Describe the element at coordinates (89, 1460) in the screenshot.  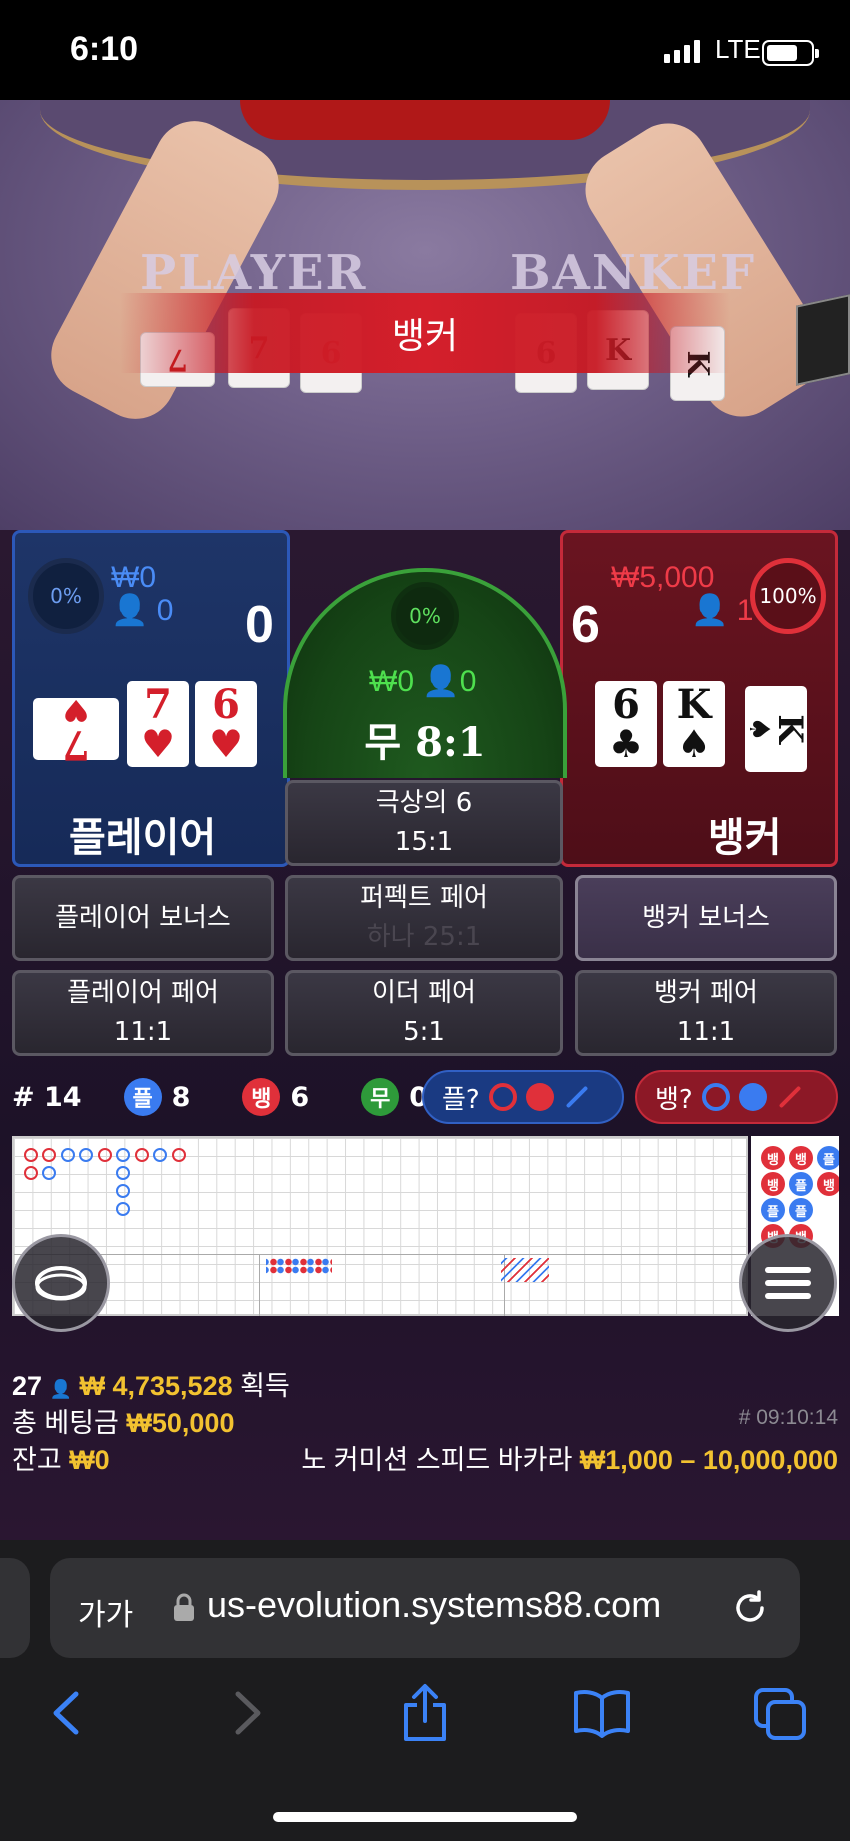
I see `balance-amount: ₩0` at that location.